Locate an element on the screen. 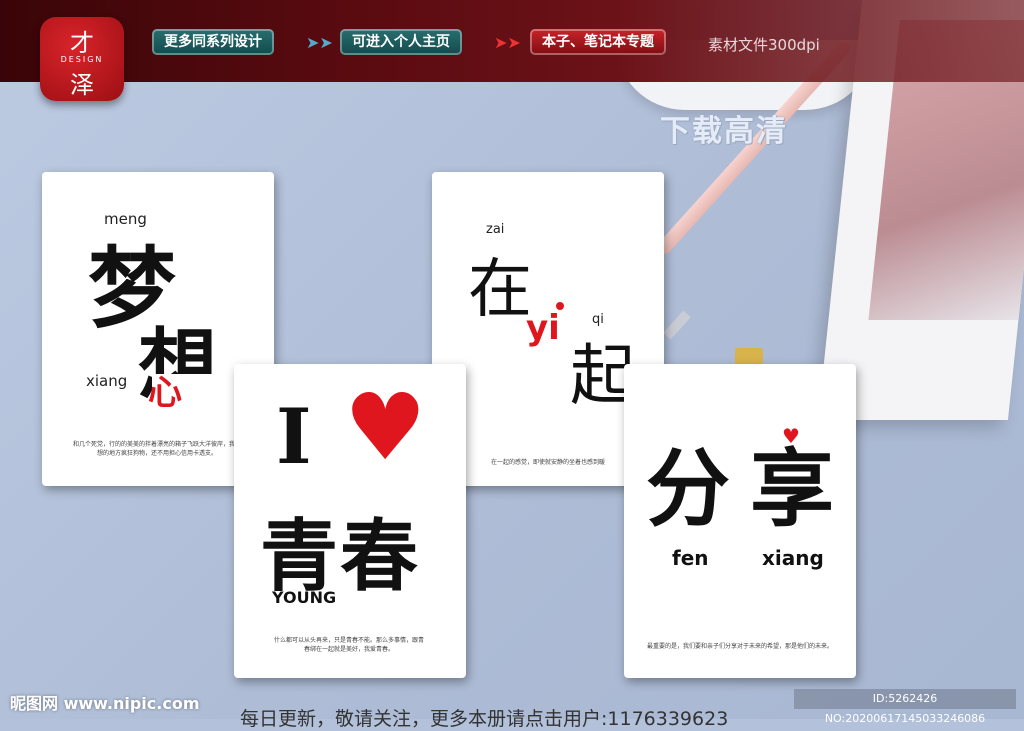 This screenshot has height=731, width=1024. char-fen: 分 is located at coordinates (688, 488).